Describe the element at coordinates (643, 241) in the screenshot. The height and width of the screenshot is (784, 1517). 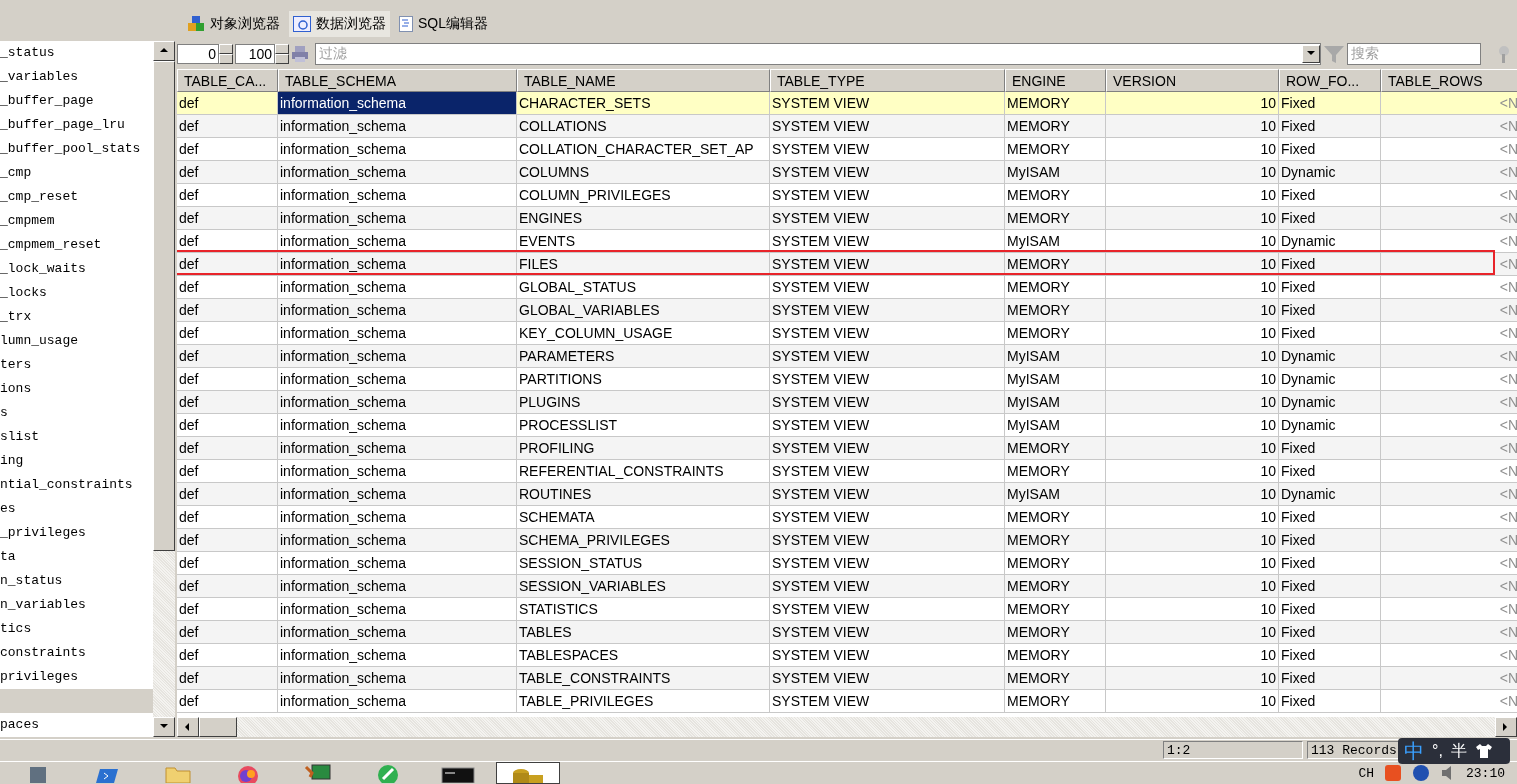
I see `table-cell: EVENTS` at that location.